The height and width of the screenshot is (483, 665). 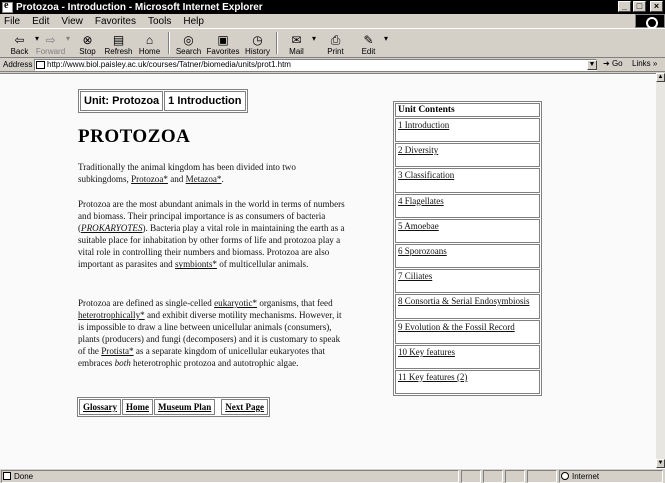 I want to click on nav-next-page-link: Next Page, so click(x=245, y=407).